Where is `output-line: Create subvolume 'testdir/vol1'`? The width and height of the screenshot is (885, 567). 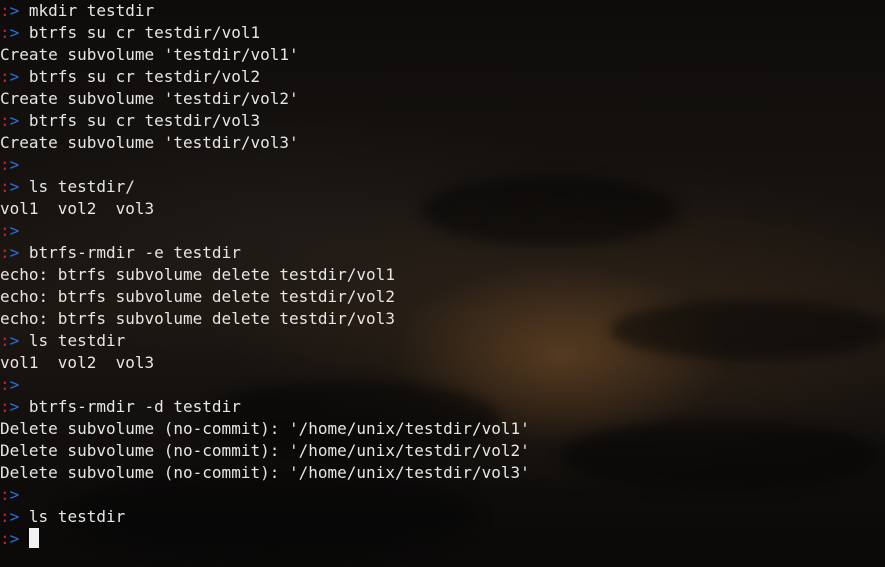
output-line: Create subvolume 'testdir/vol1' is located at coordinates (265, 55).